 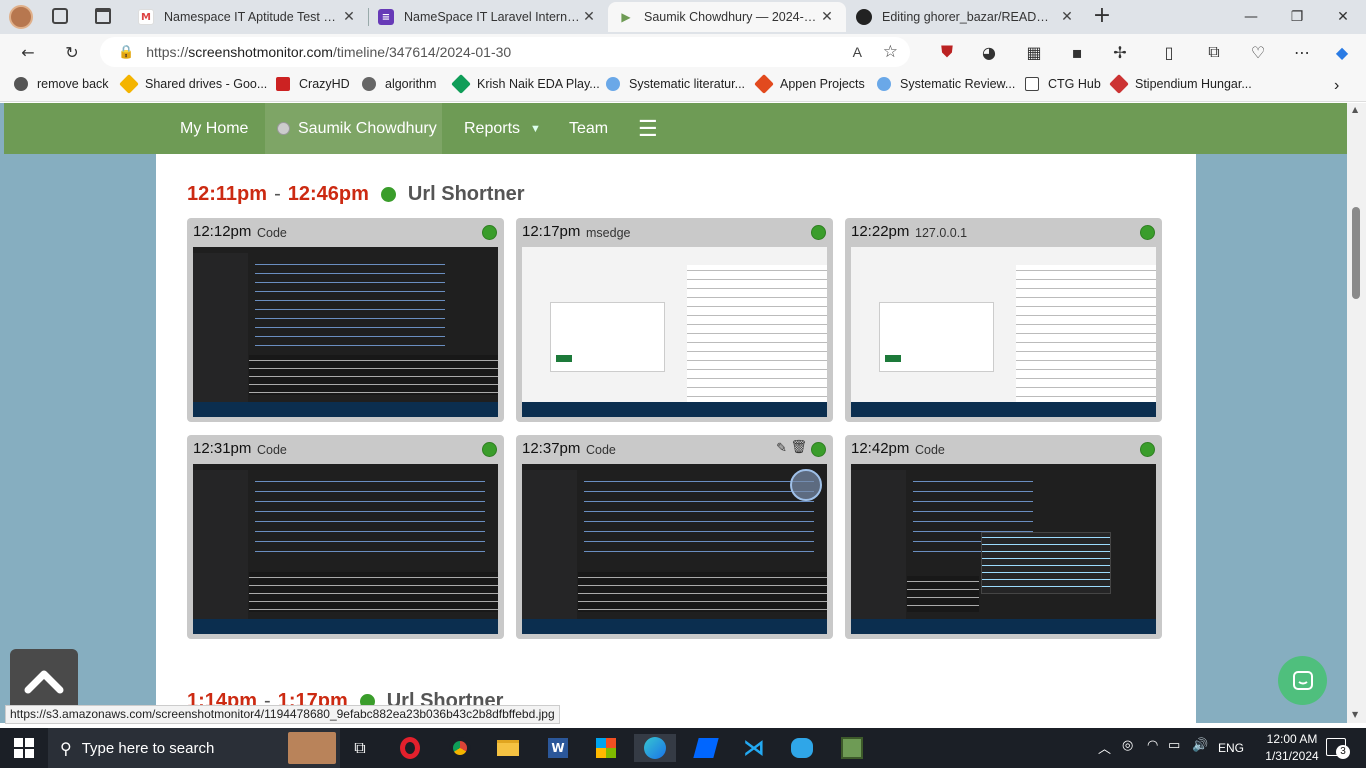 What do you see at coordinates (1063, 84) in the screenshot?
I see `bookmark-item: CTG Hub` at bounding box center [1063, 84].